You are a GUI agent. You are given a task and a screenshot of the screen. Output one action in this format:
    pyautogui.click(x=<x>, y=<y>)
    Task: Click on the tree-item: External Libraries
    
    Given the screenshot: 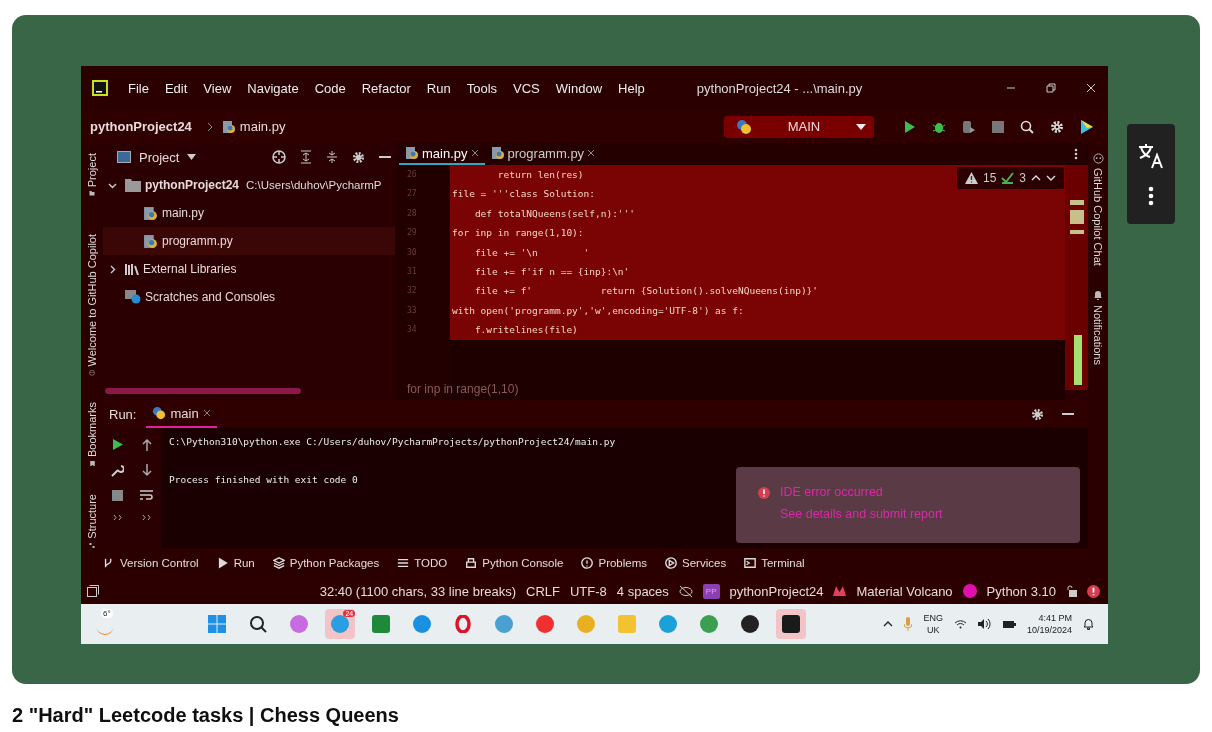 What is the action you would take?
    pyautogui.click(x=249, y=269)
    